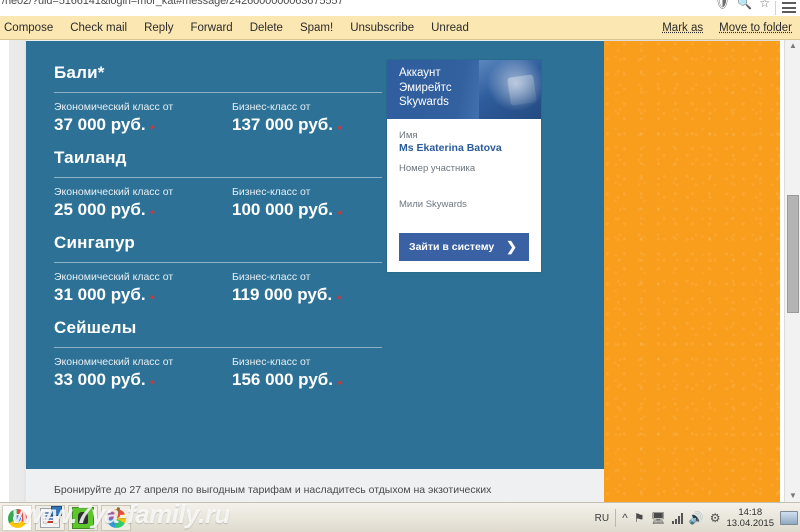  What do you see at coordinates (100, 209) in the screenshot?
I see `economy-price-value: 25 000 руб.` at bounding box center [100, 209].